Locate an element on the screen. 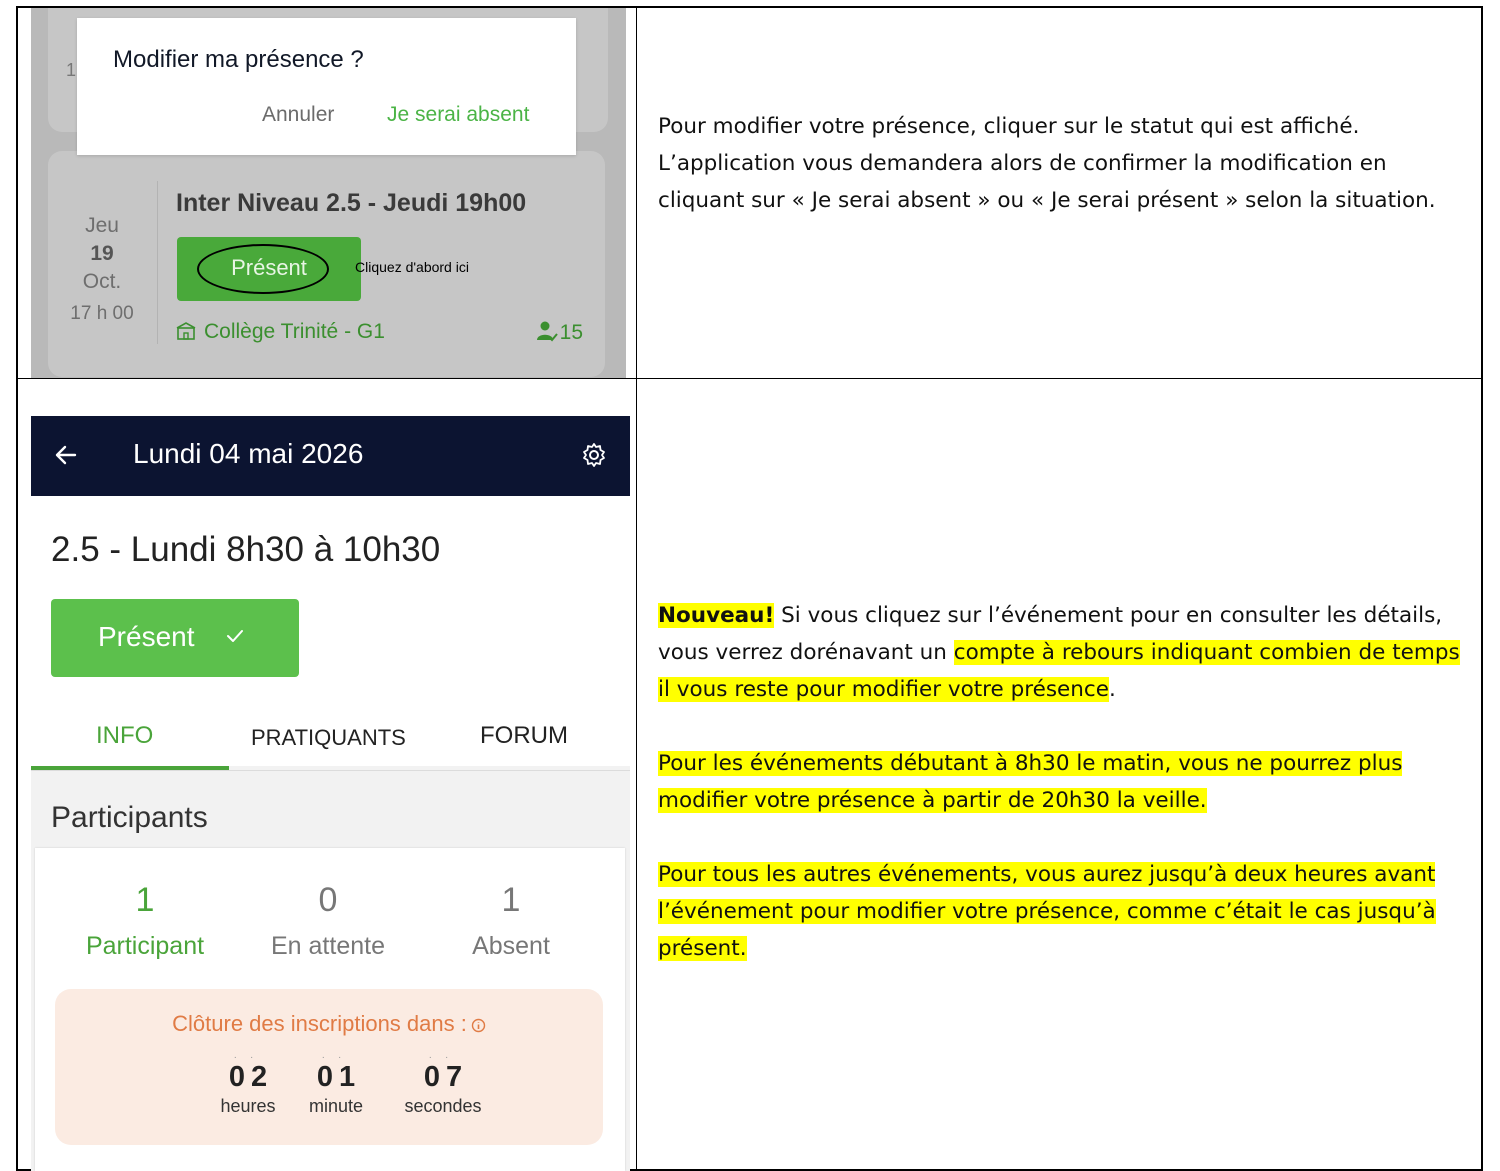 Image resolution: width=1500 pixels, height=1171 pixels. absent-button: Je serai absent is located at coordinates (458, 115).